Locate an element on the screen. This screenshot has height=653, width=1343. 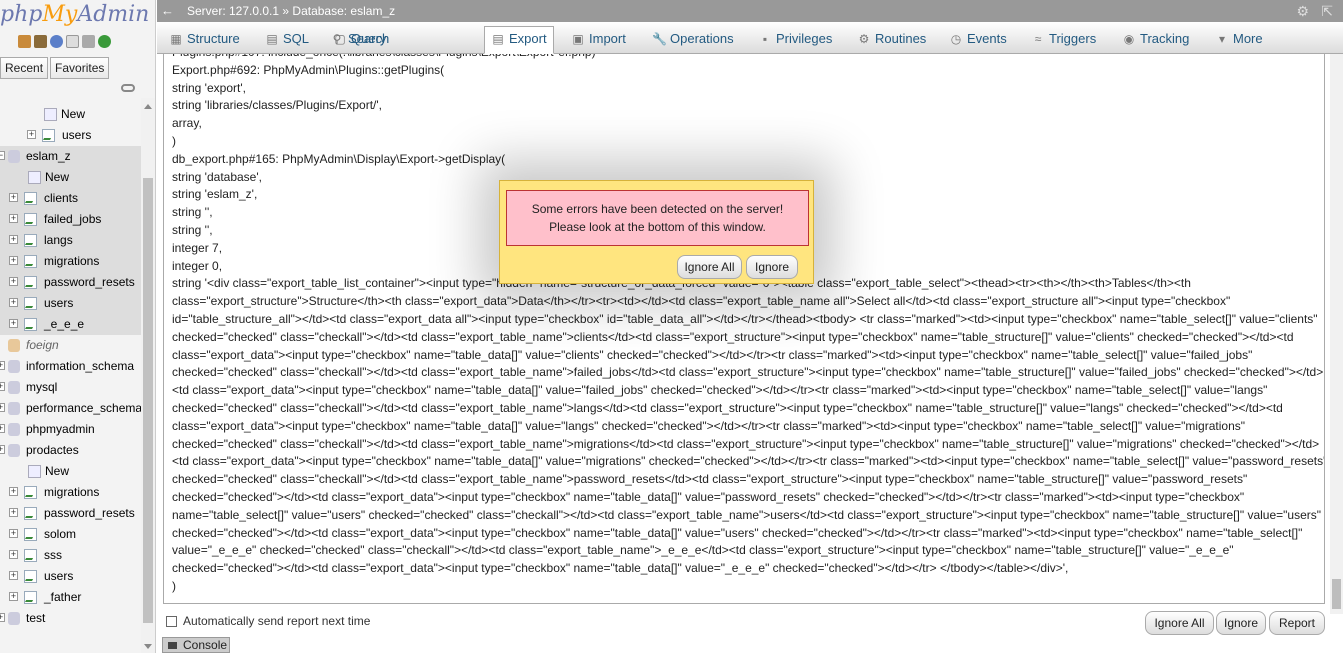
tree-item: + phpmyadmin is located at coordinates (70, 429).